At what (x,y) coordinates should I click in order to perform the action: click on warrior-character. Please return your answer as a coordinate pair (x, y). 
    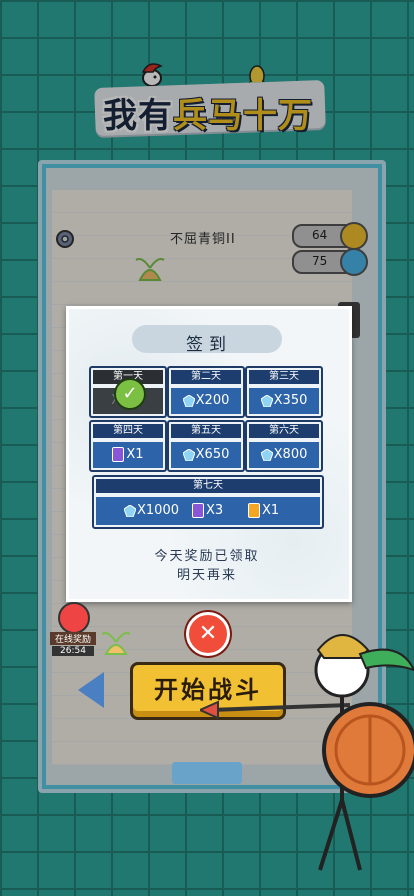
    Looking at the image, I should click on (307, 752).